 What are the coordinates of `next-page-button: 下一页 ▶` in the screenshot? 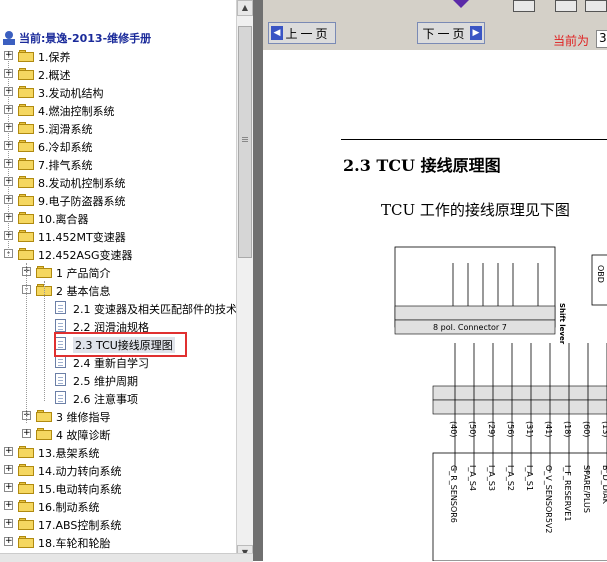 It's located at (451, 33).